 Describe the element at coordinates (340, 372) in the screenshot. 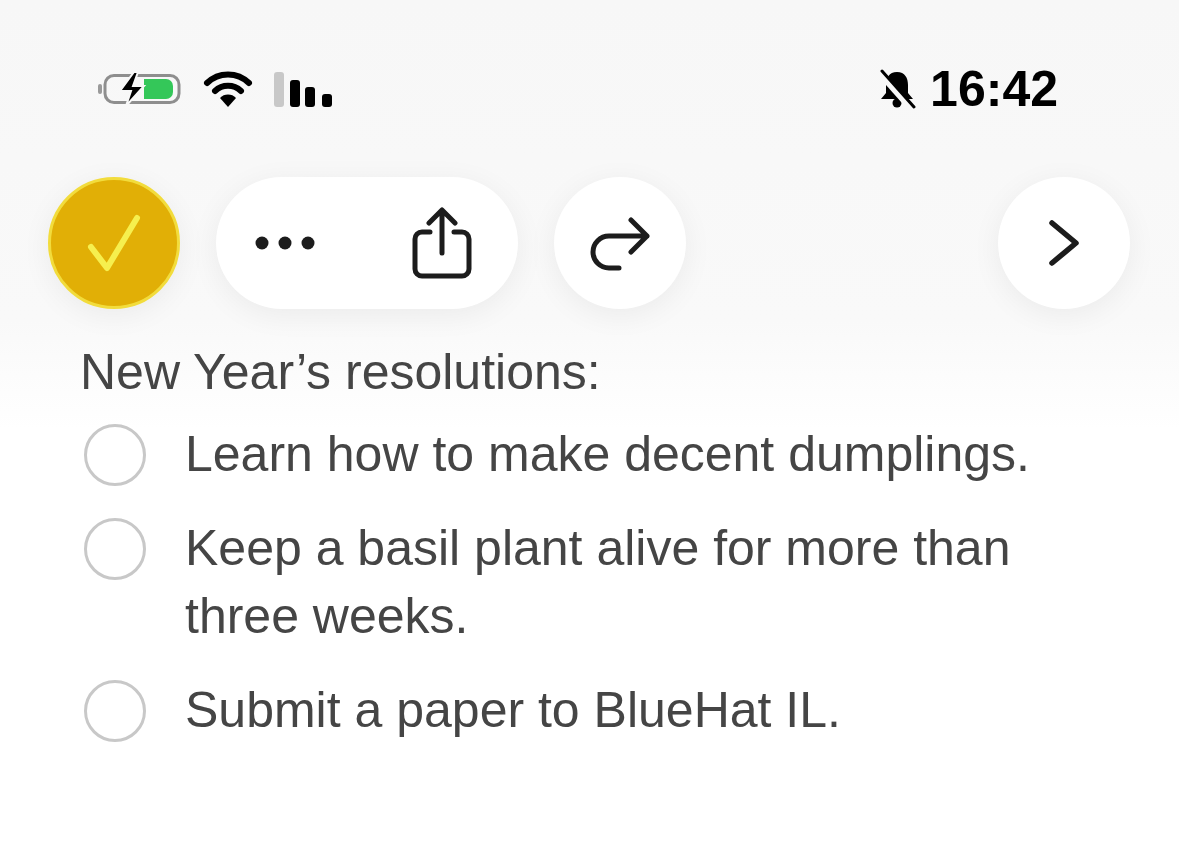

I see `note-heading: New Year’s resolutions:` at that location.